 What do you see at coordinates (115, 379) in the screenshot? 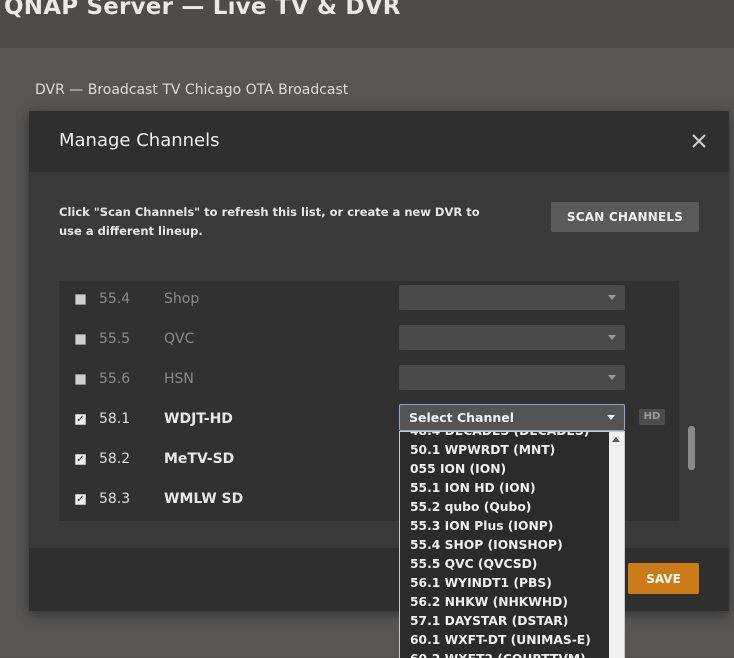
I see `channel-number: 55.6` at bounding box center [115, 379].